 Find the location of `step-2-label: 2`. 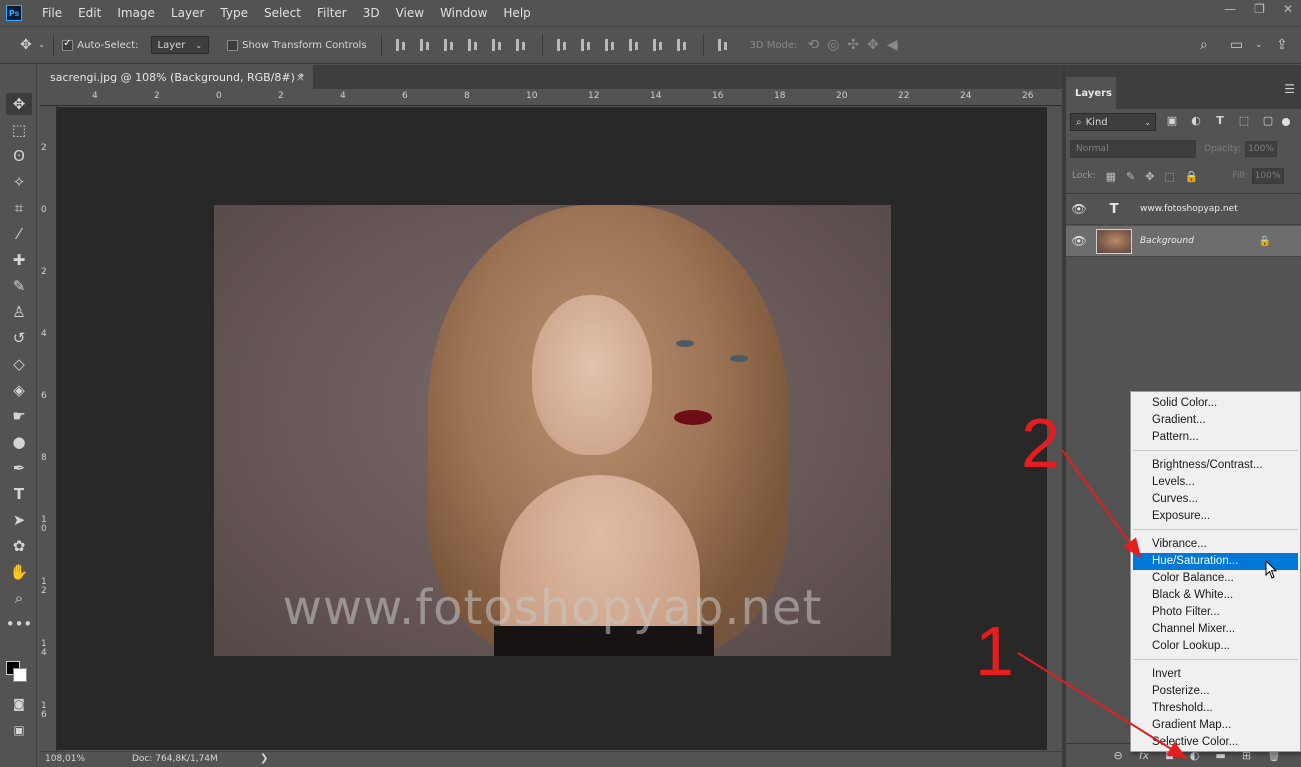

step-2-label: 2 is located at coordinates (1040, 443).